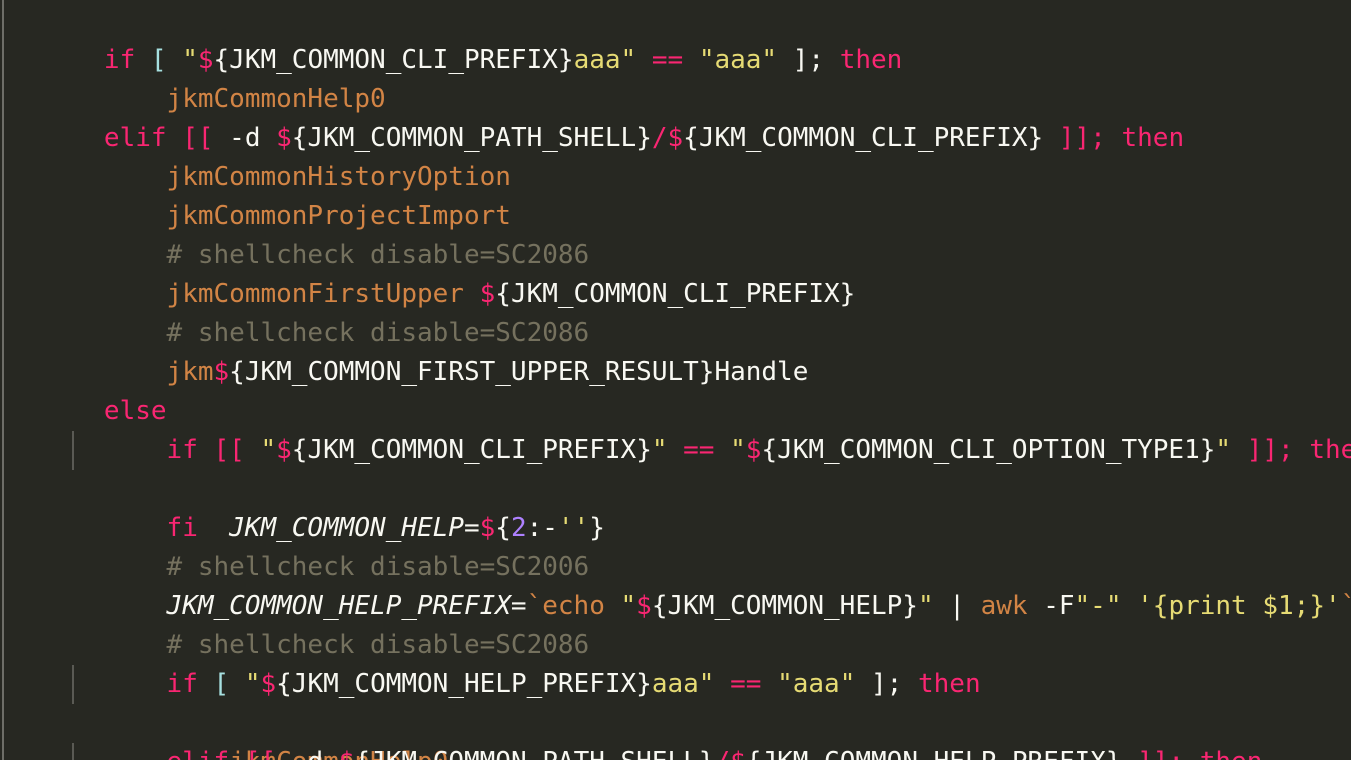  Describe the element at coordinates (675, 506) in the screenshot. I see `code-line: fi` at that location.